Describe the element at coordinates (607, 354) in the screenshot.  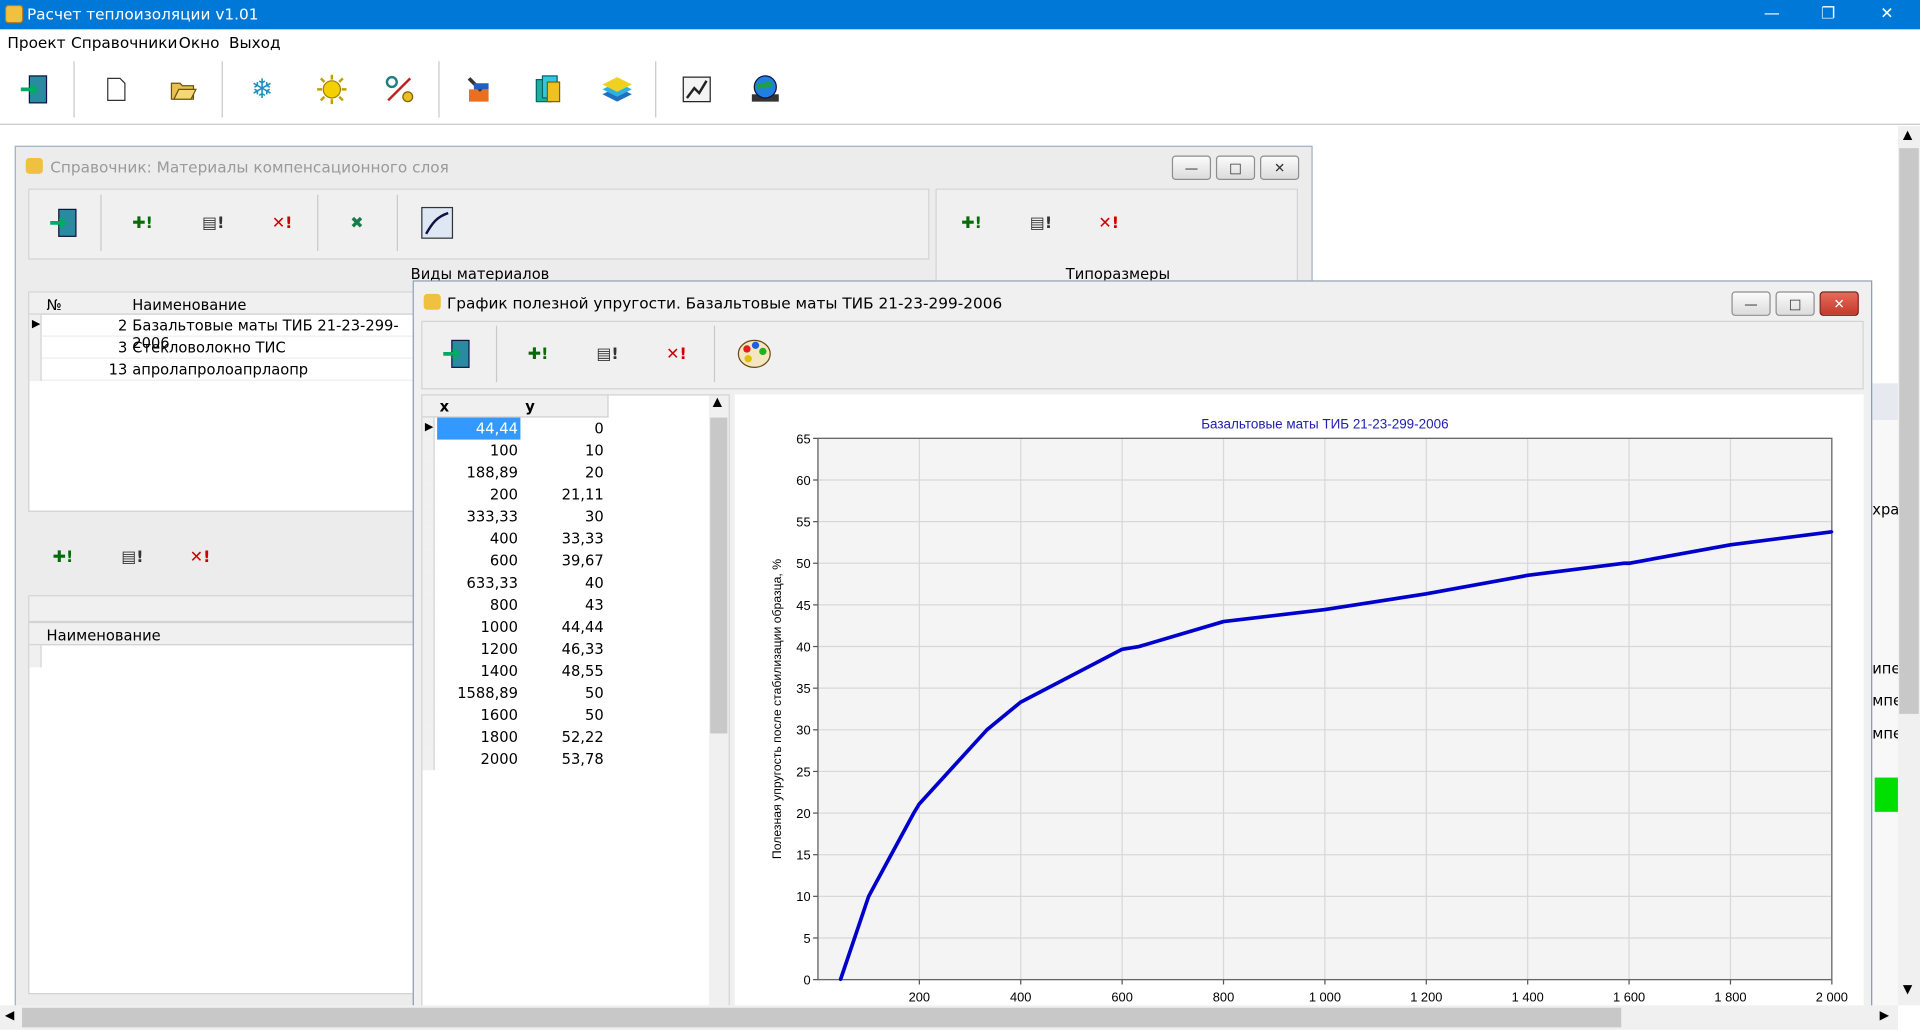
I see `edit-point-icon: ▤!` at that location.